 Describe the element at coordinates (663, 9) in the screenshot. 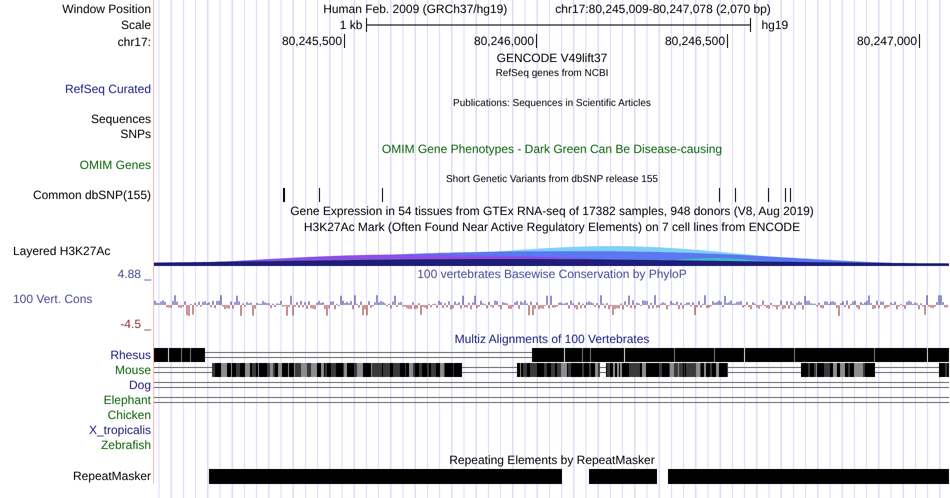

I see `window-position-text: chr17:80,245,009-80,247,078 (2,070 bp)` at that location.